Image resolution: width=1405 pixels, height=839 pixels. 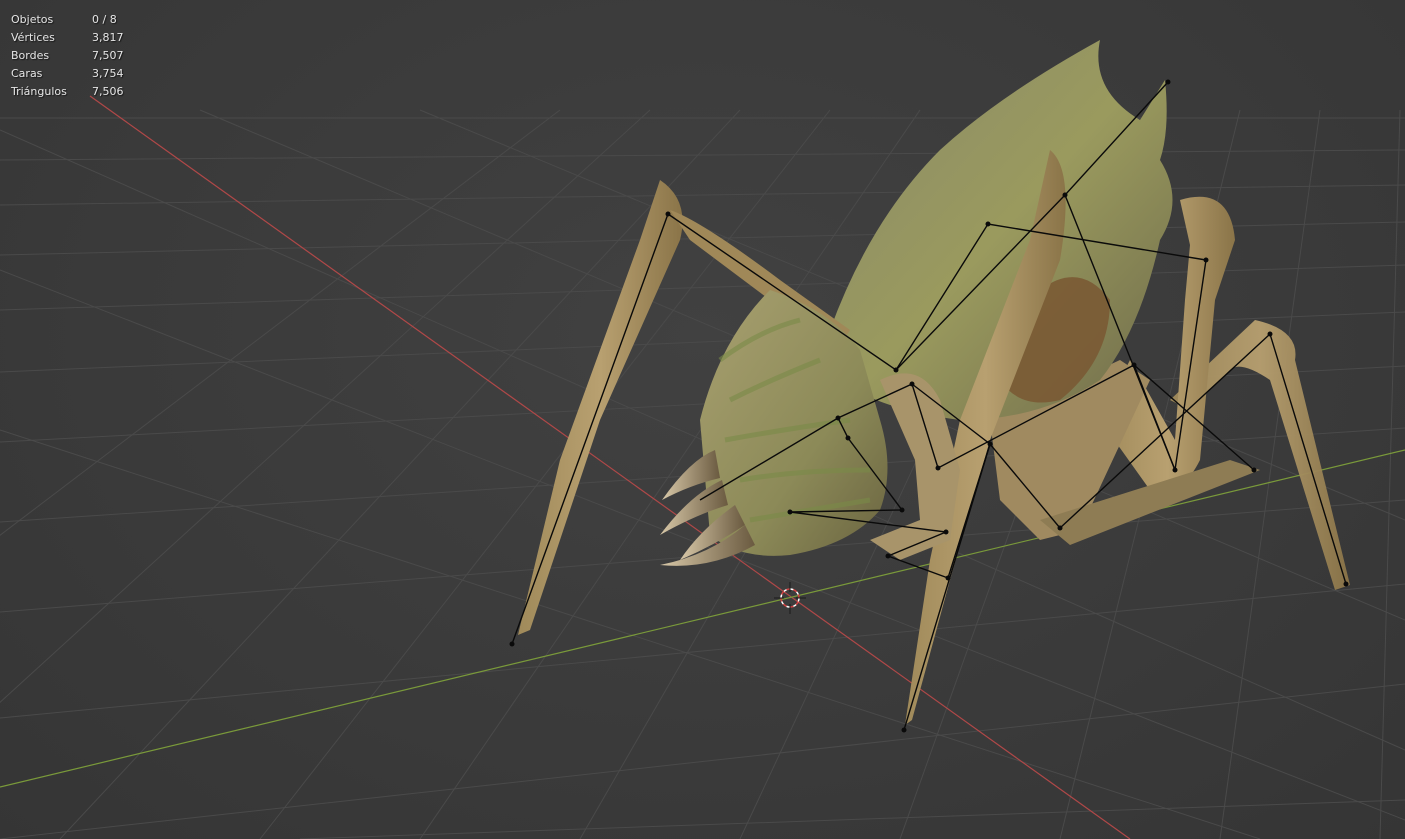 I want to click on stat-value: 7,507, so click(x=108, y=55).